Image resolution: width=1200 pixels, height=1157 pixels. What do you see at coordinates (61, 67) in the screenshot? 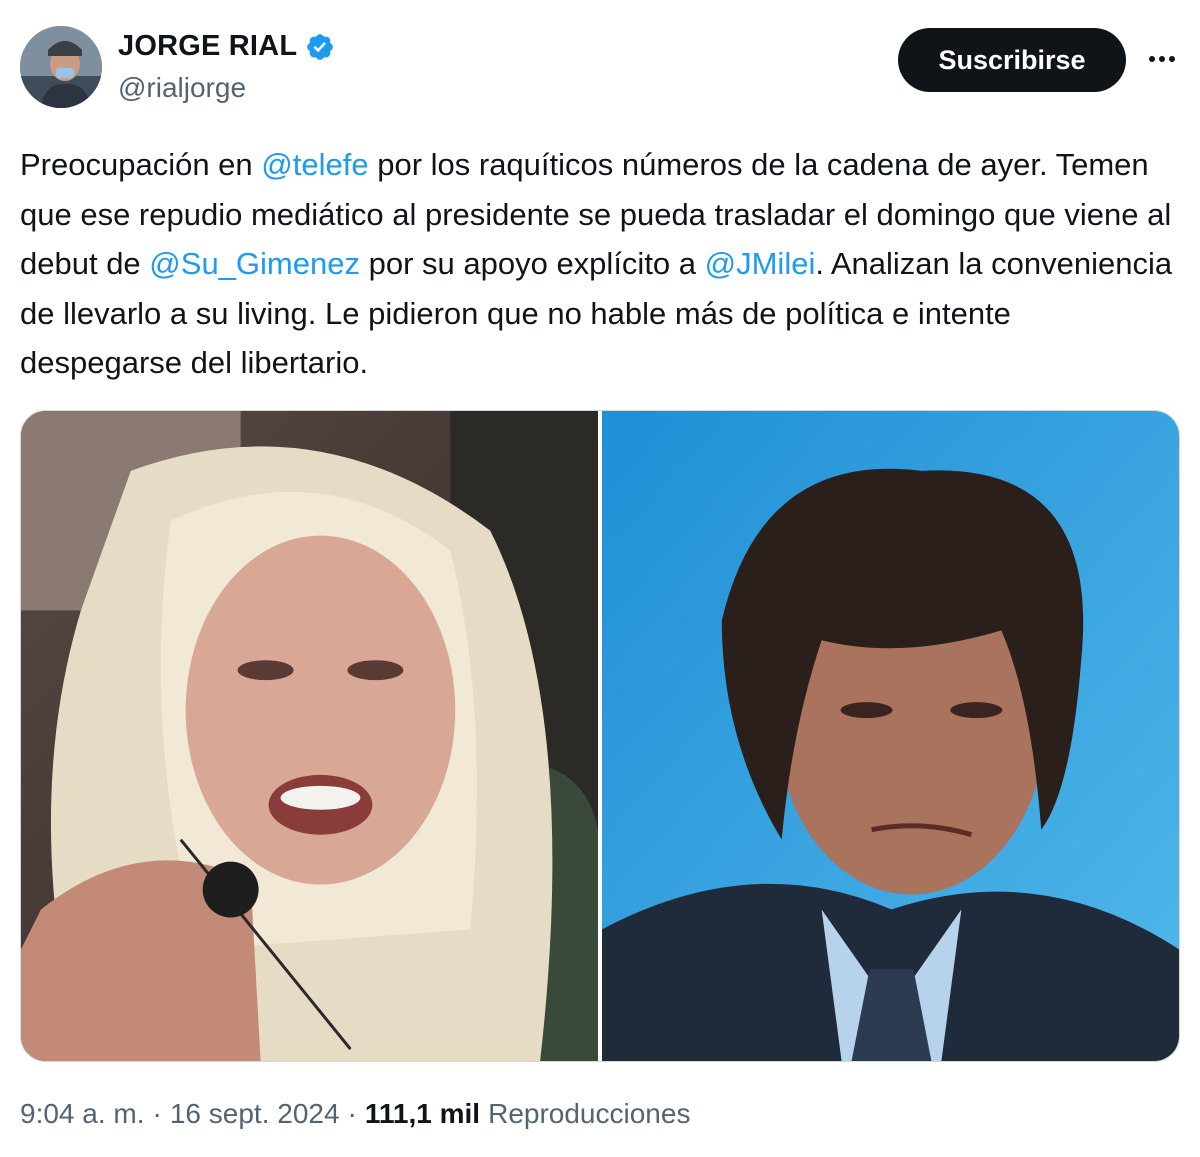
I see `author-avatar` at bounding box center [61, 67].